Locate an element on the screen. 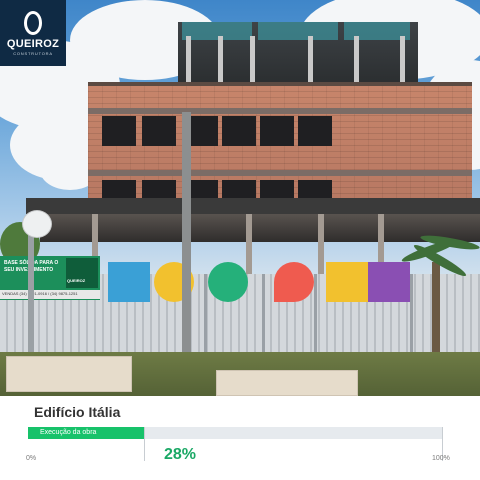 This screenshot has width=480, height=480. banner-logo: QUEIROZ is located at coordinates (82, 273).